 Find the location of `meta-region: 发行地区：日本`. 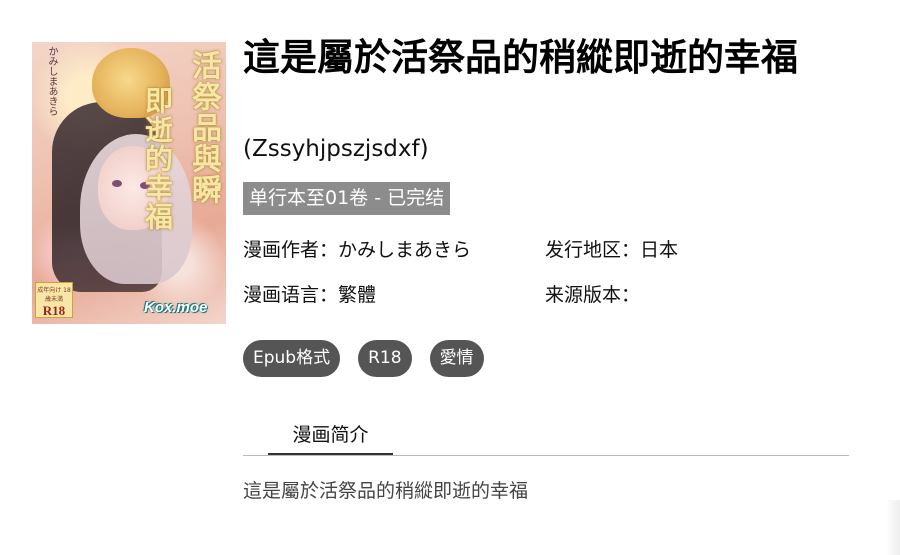

meta-region: 发行地区：日本 is located at coordinates (611, 250).